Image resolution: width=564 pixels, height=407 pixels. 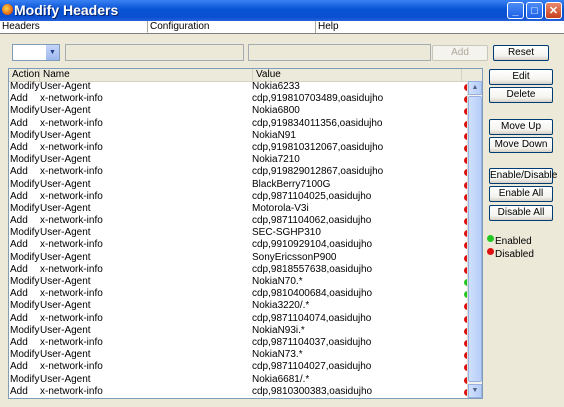 What do you see at coordinates (291, 184) in the screenshot?
I see `row-value: BlackBerry7100G` at bounding box center [291, 184].